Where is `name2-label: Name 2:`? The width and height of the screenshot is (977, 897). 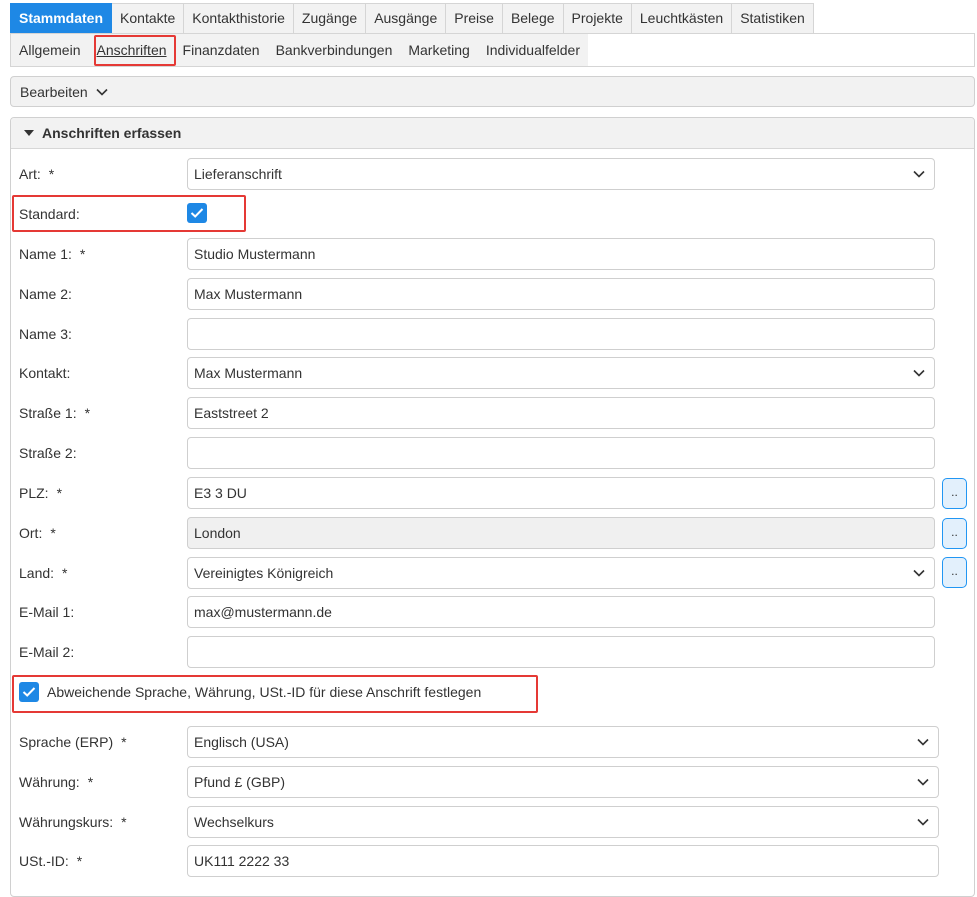 name2-label: Name 2: is located at coordinates (45, 294).